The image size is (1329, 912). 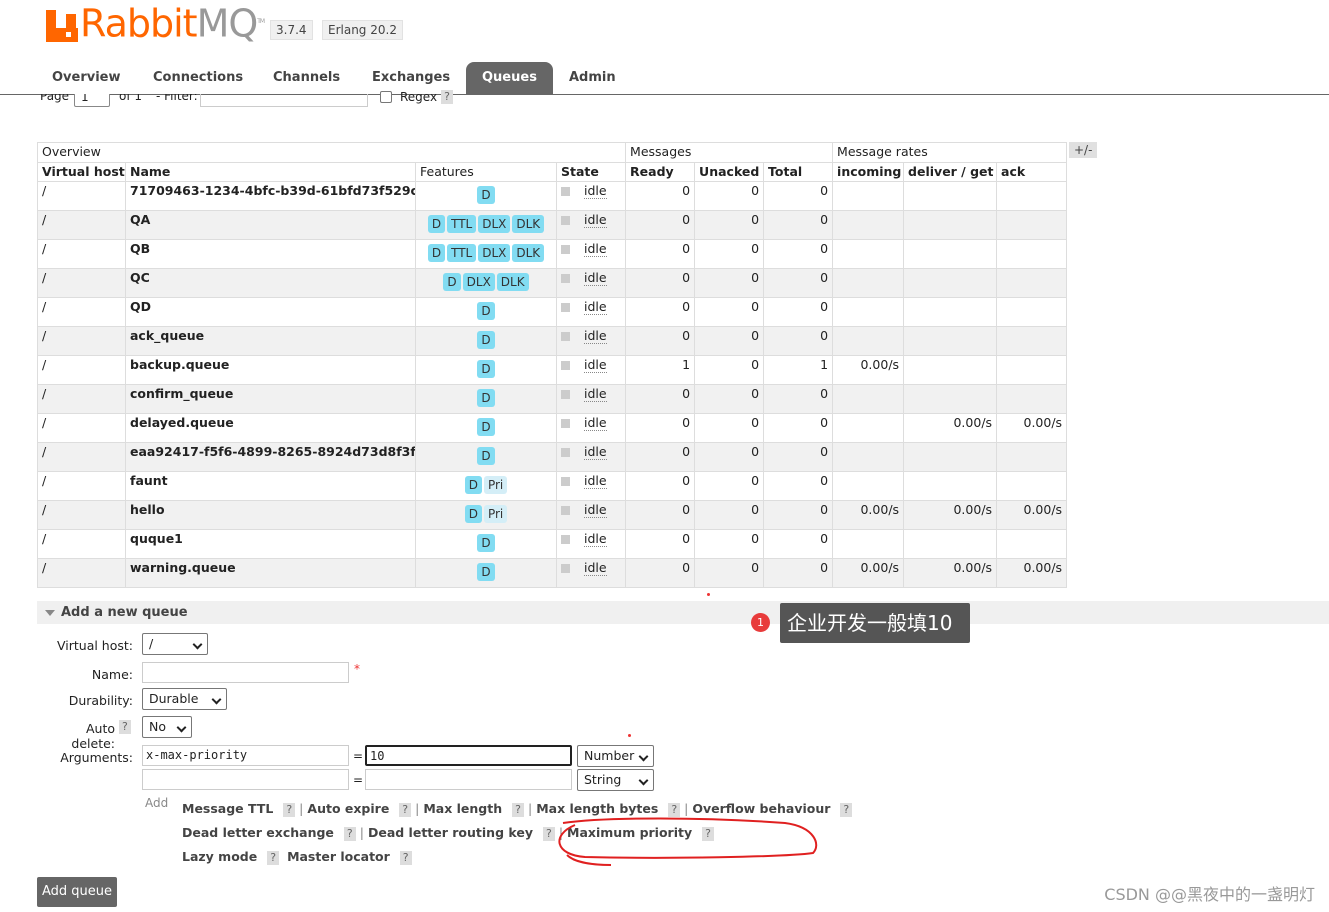 I want to click on col-state: State, so click(x=591, y=172).